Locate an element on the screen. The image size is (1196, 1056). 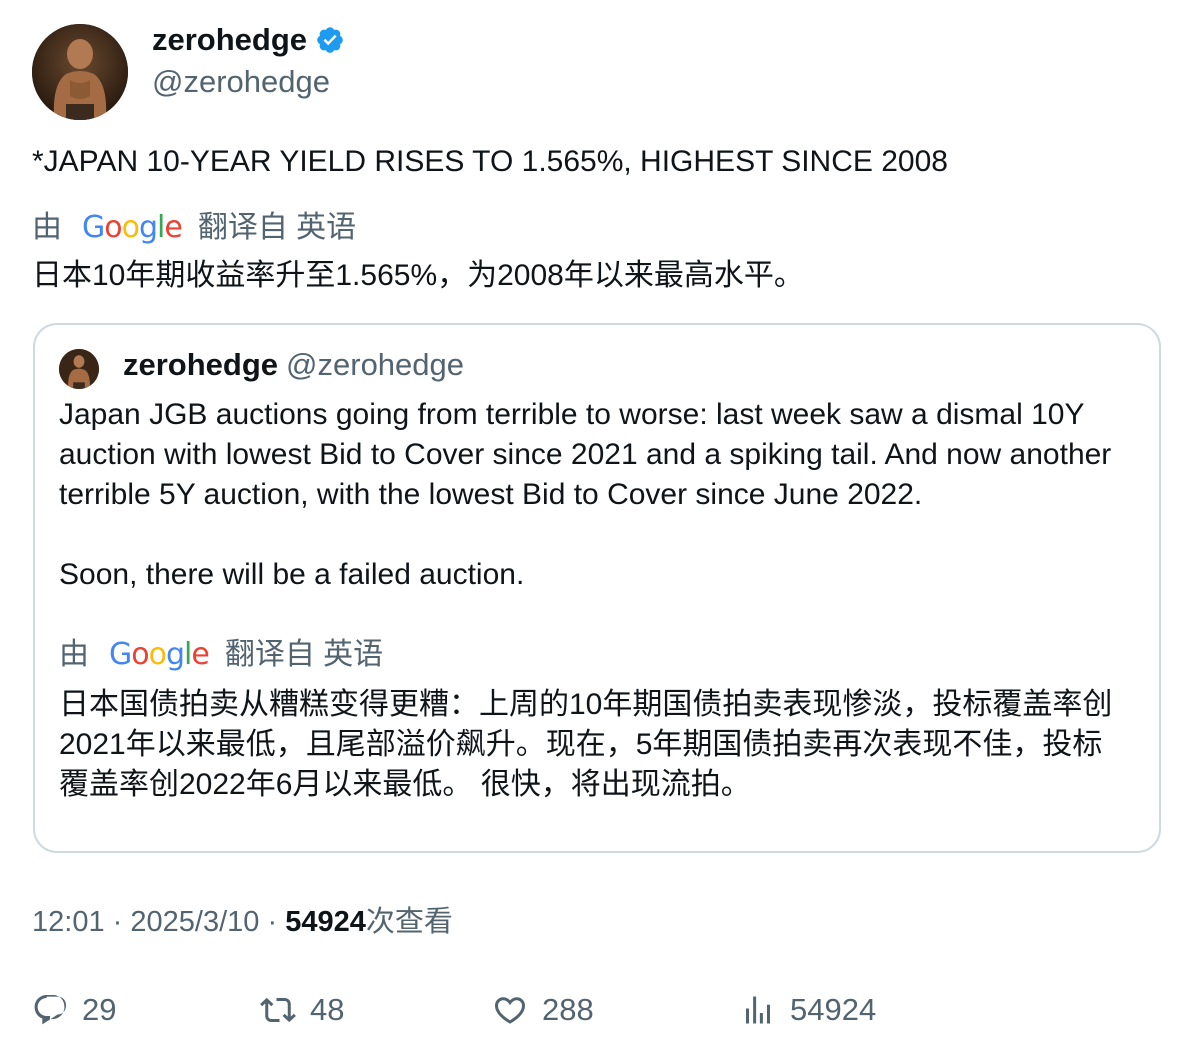
retweet-icon is located at coordinates (278, 1010).